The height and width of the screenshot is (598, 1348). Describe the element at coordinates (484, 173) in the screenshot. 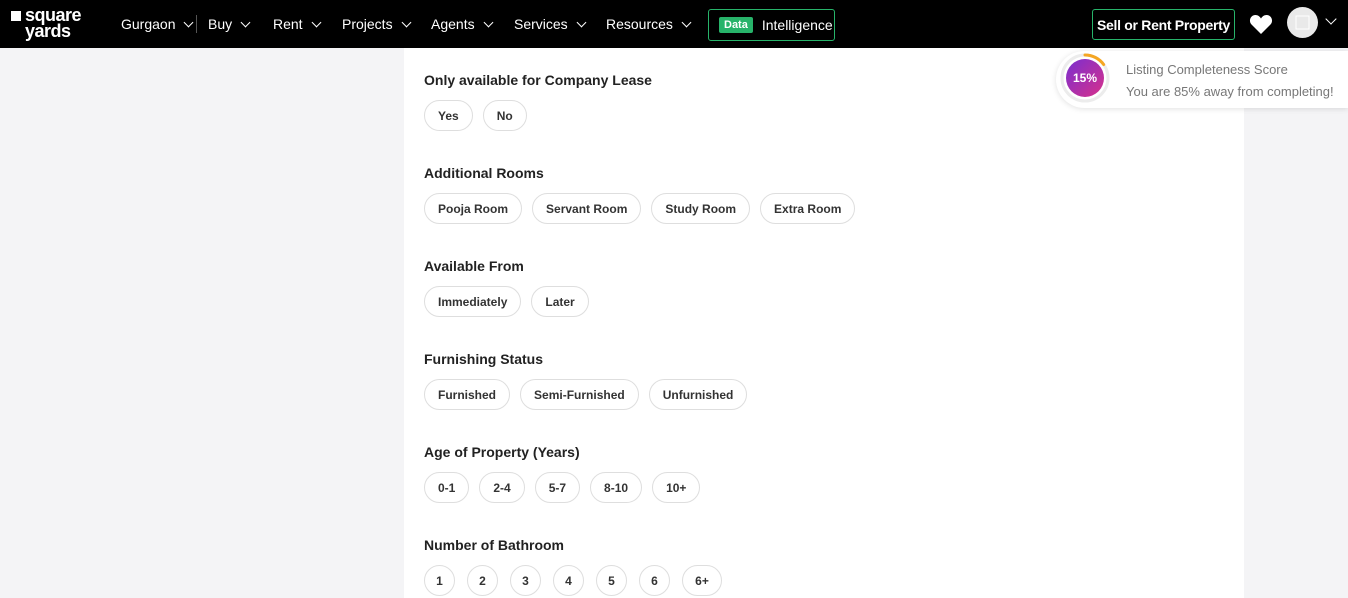

I see `section-title-additional-rooms: Additional Rooms` at that location.